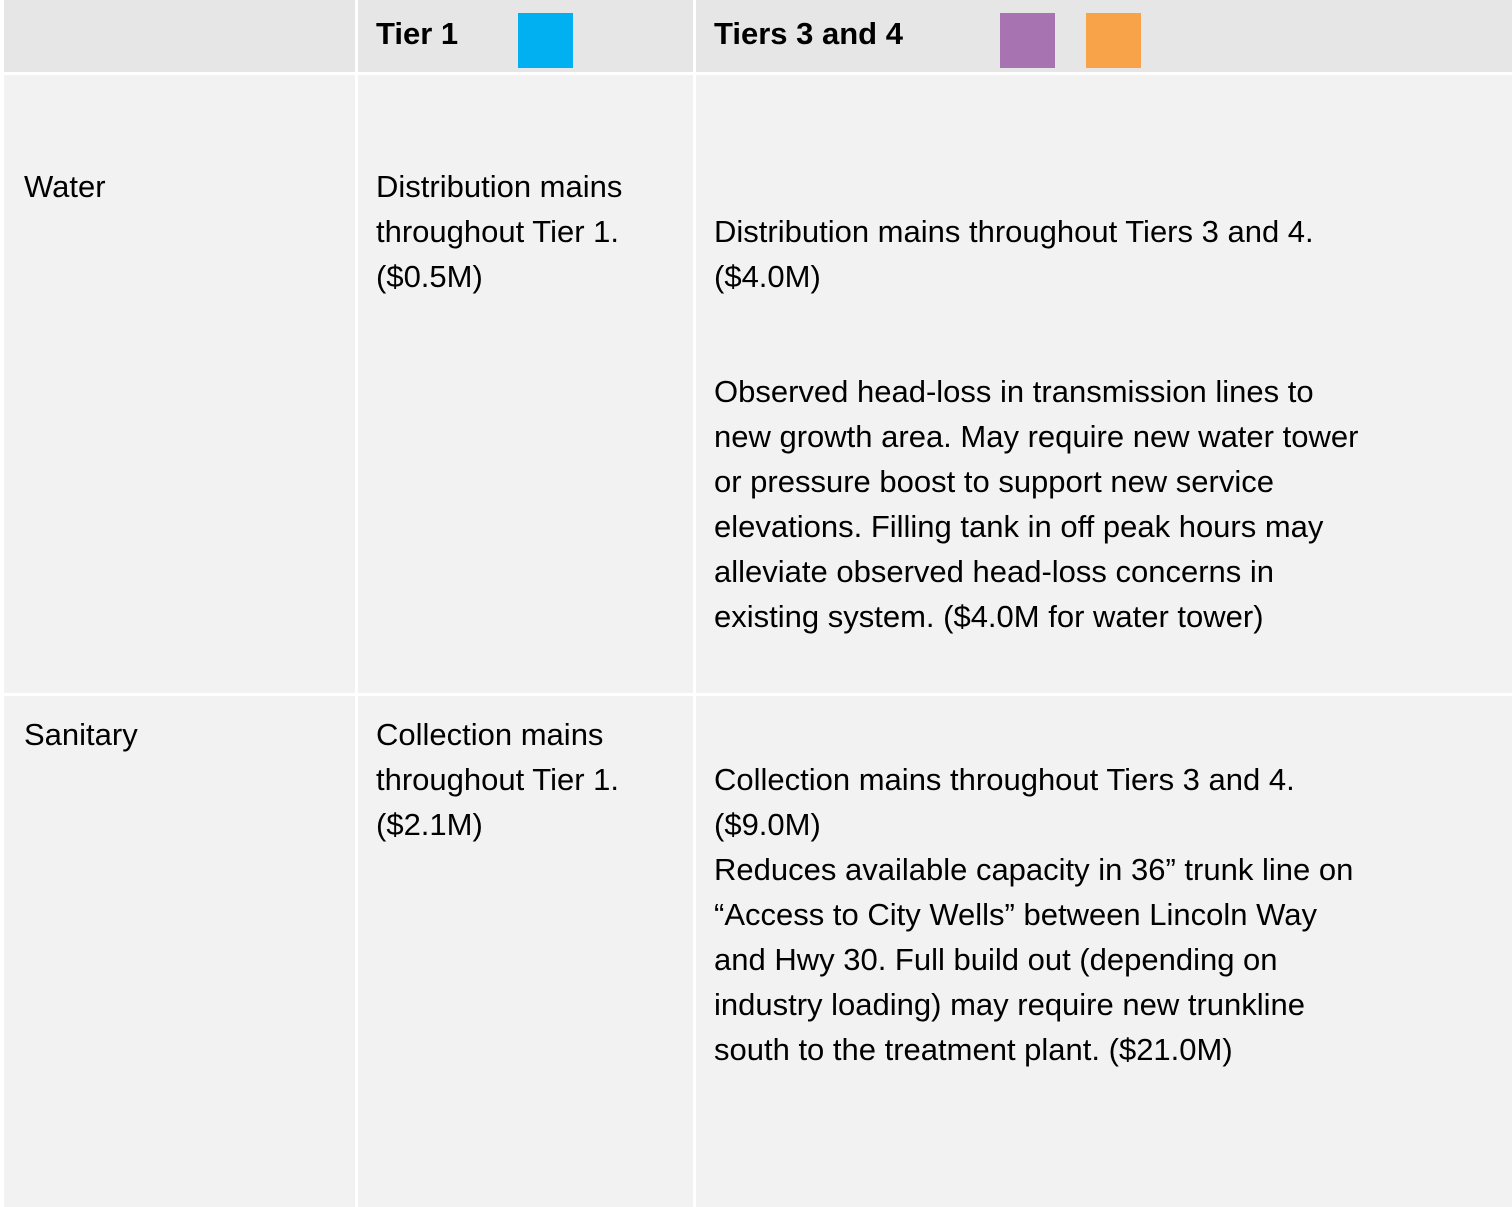  I want to click on tier4-color-swatch, so click(1113, 40).